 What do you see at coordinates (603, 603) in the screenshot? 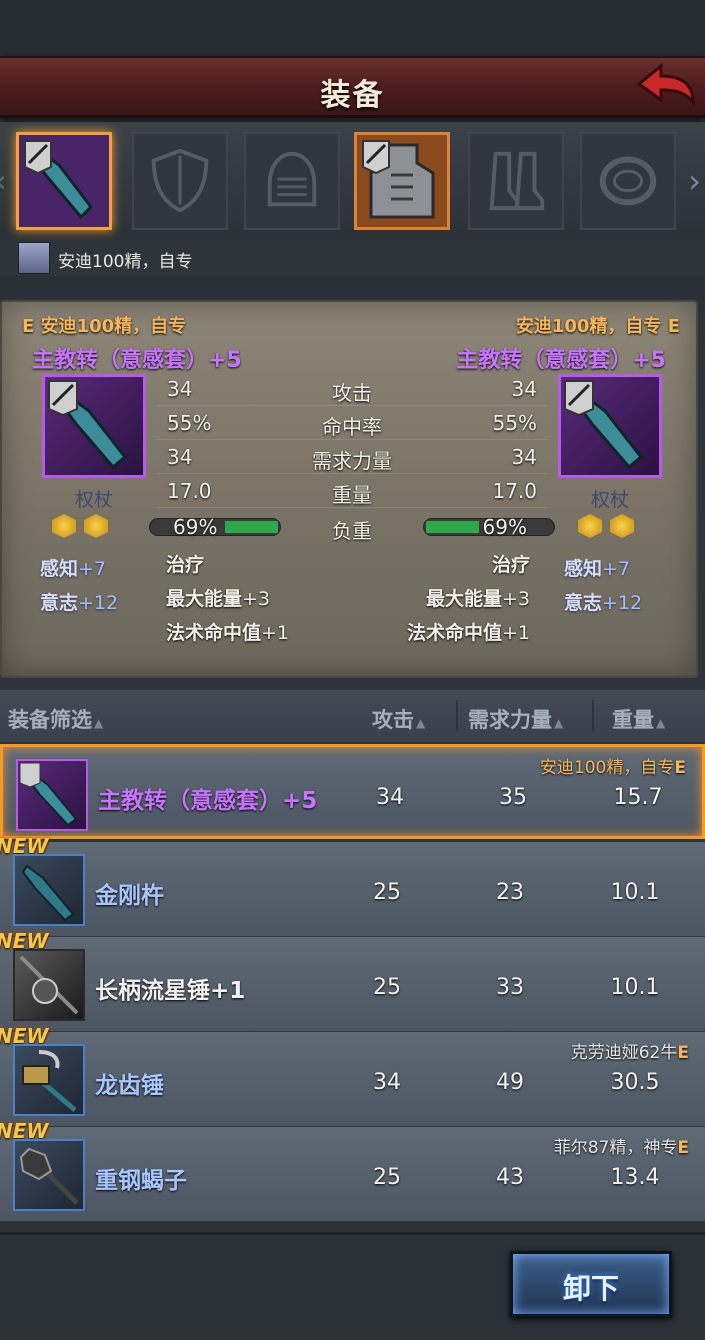
I see `right-attr-1: 意志+12` at bounding box center [603, 603].